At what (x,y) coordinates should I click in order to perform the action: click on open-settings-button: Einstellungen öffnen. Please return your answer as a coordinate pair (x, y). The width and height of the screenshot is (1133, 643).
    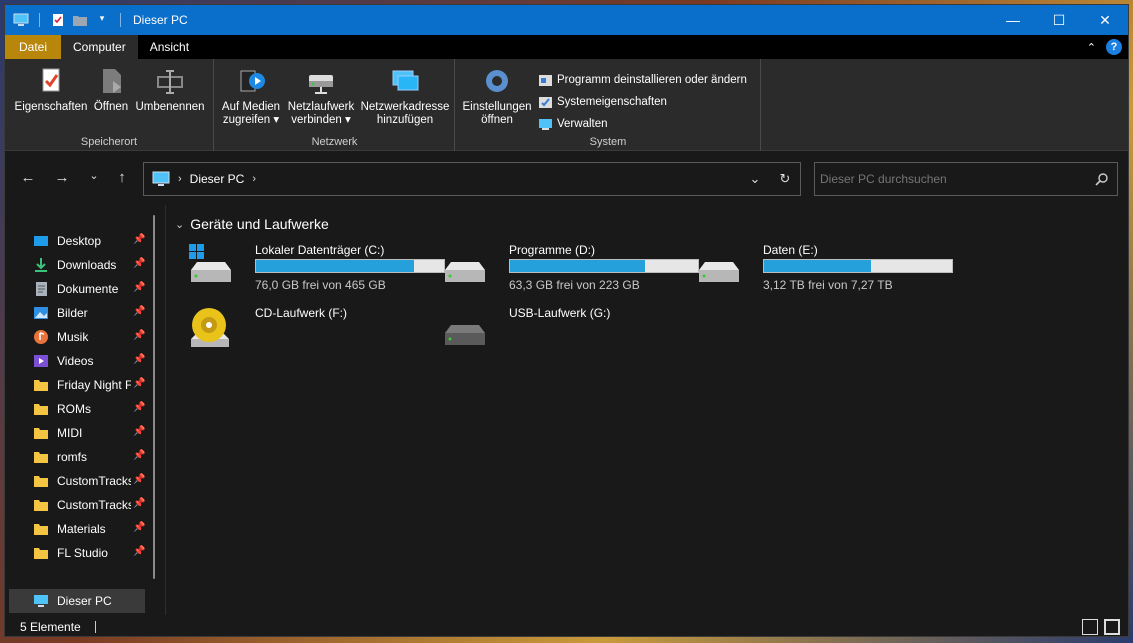
    Looking at the image, I should click on (497, 96).